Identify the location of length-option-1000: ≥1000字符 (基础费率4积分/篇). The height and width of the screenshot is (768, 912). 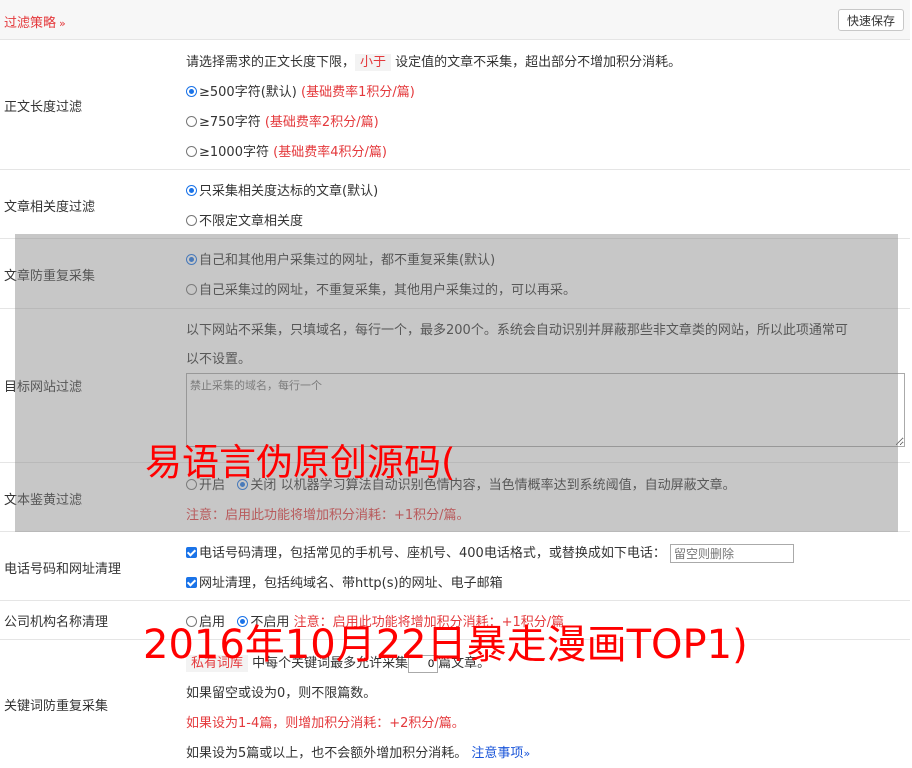
(286, 150).